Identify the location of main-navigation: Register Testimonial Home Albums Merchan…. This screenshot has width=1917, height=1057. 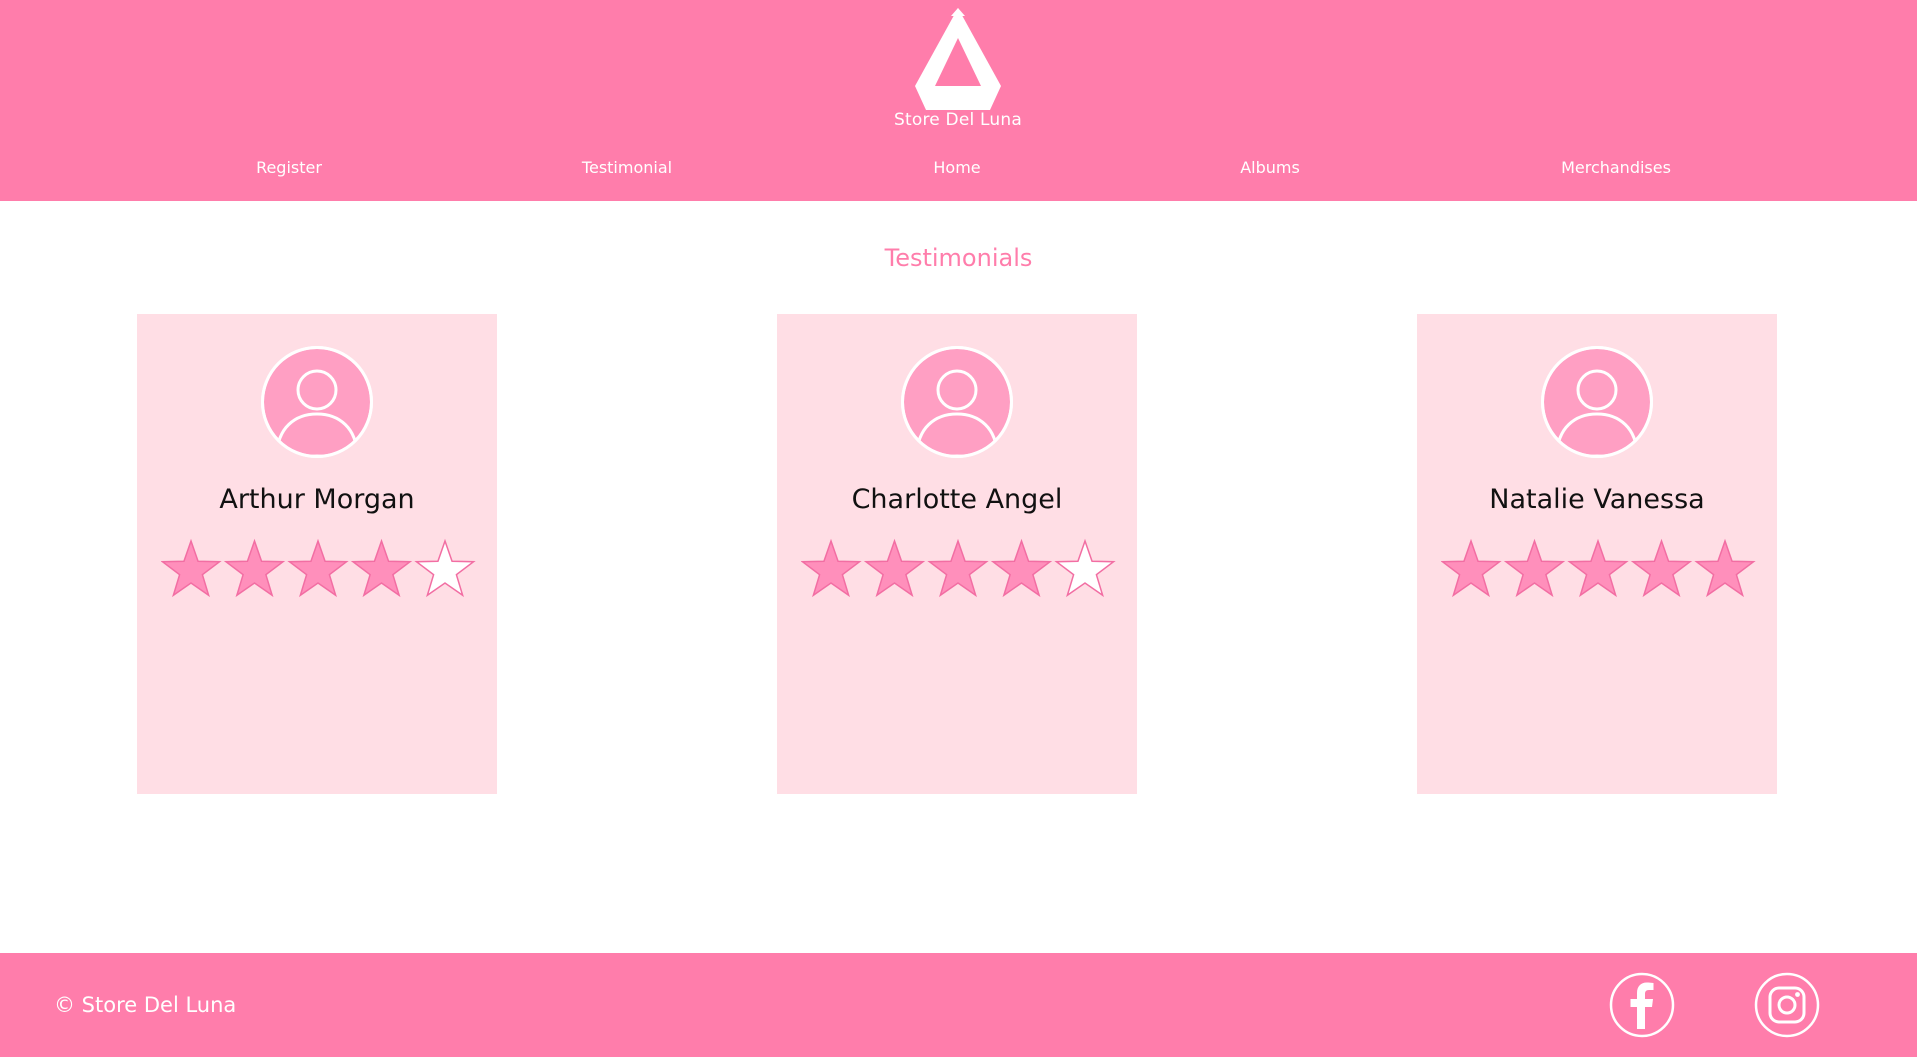
(958, 171).